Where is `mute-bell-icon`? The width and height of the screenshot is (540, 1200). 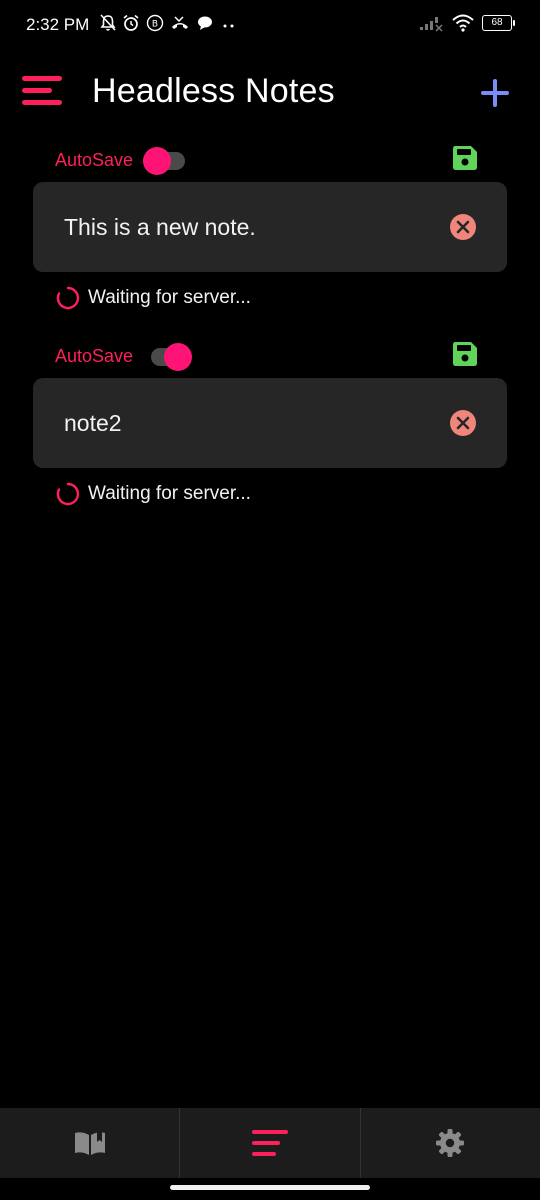
mute-bell-icon is located at coordinates (108, 22).